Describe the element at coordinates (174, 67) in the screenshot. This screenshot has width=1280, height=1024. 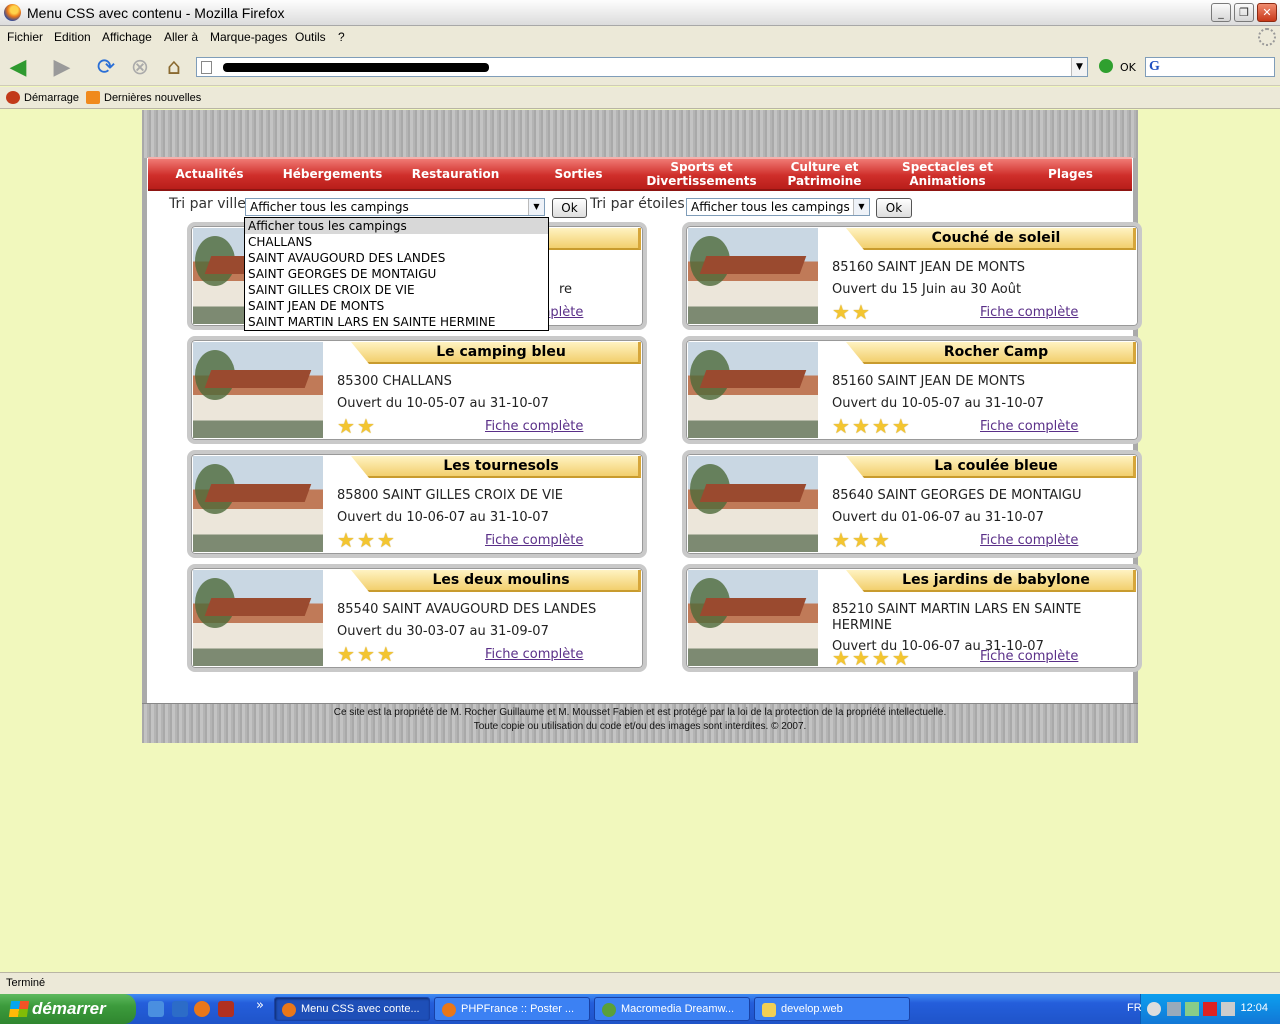
I see `home-icon: ⌂` at that location.